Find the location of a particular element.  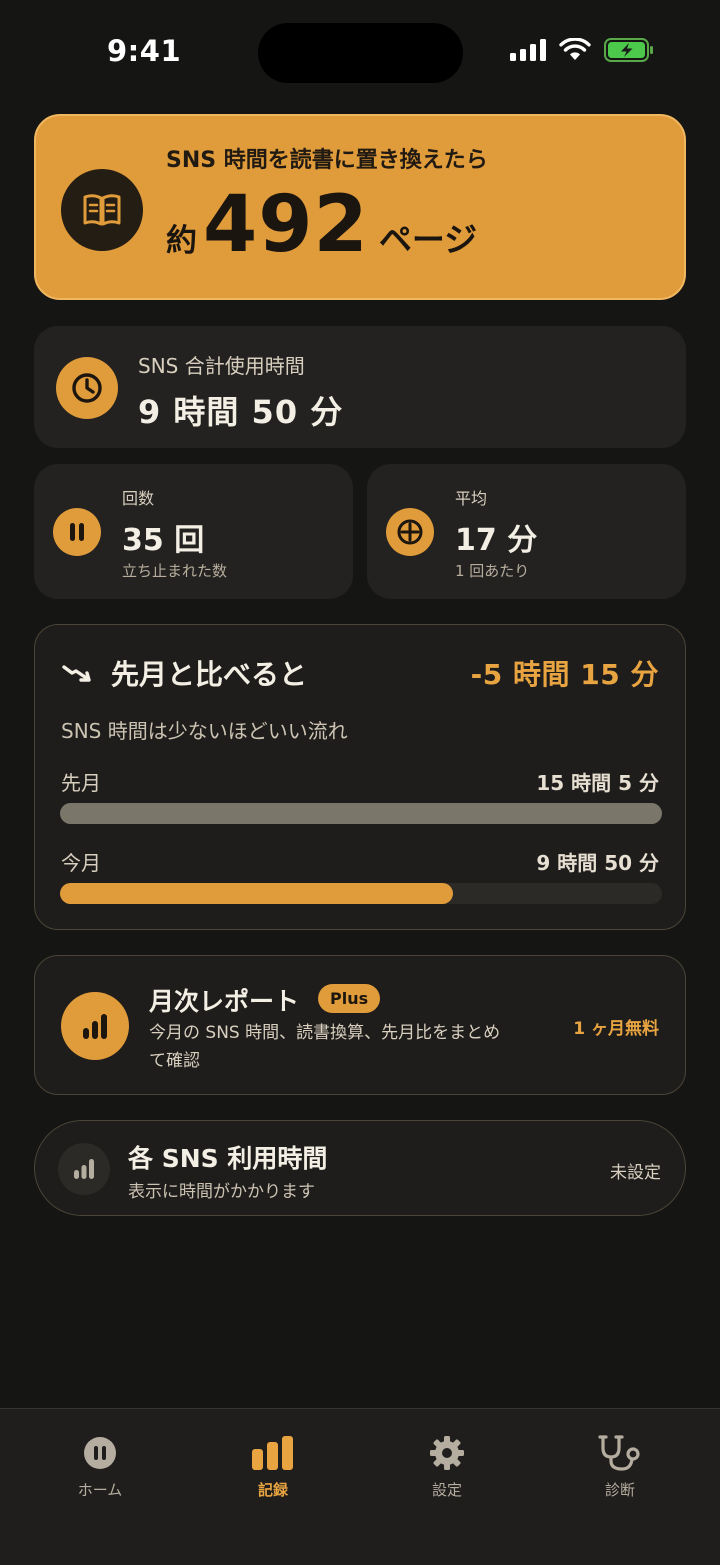

pause-icon-badge is located at coordinates (77, 532).